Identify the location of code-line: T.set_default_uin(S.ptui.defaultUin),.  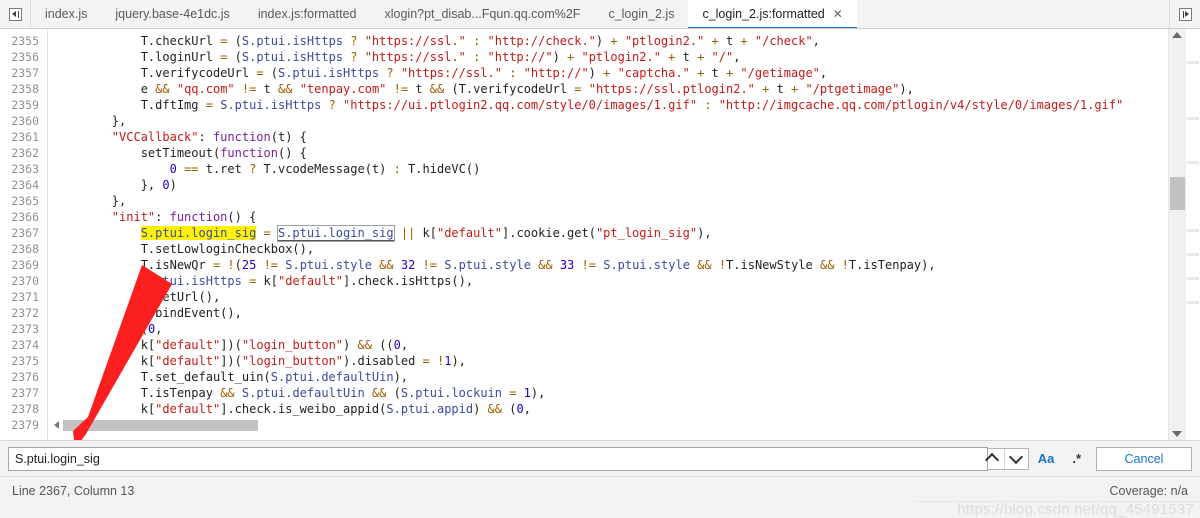
(608, 377).